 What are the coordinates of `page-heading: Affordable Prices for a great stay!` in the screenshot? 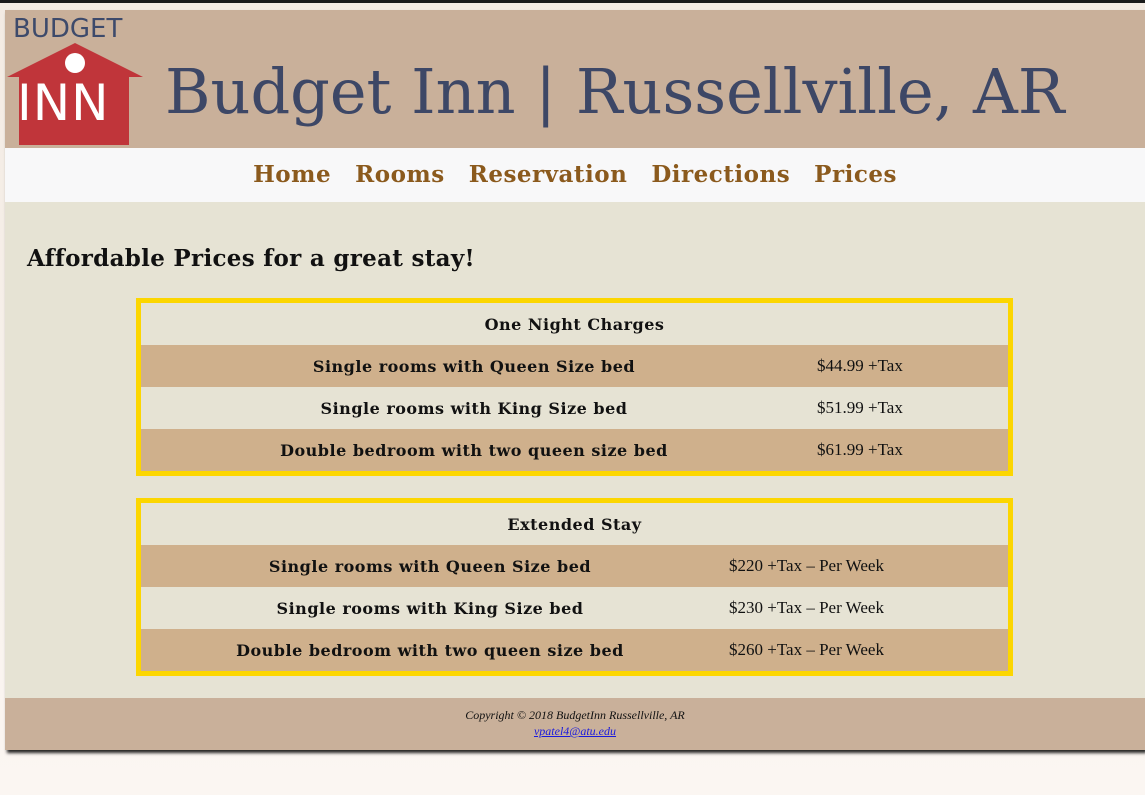 It's located at (251, 258).